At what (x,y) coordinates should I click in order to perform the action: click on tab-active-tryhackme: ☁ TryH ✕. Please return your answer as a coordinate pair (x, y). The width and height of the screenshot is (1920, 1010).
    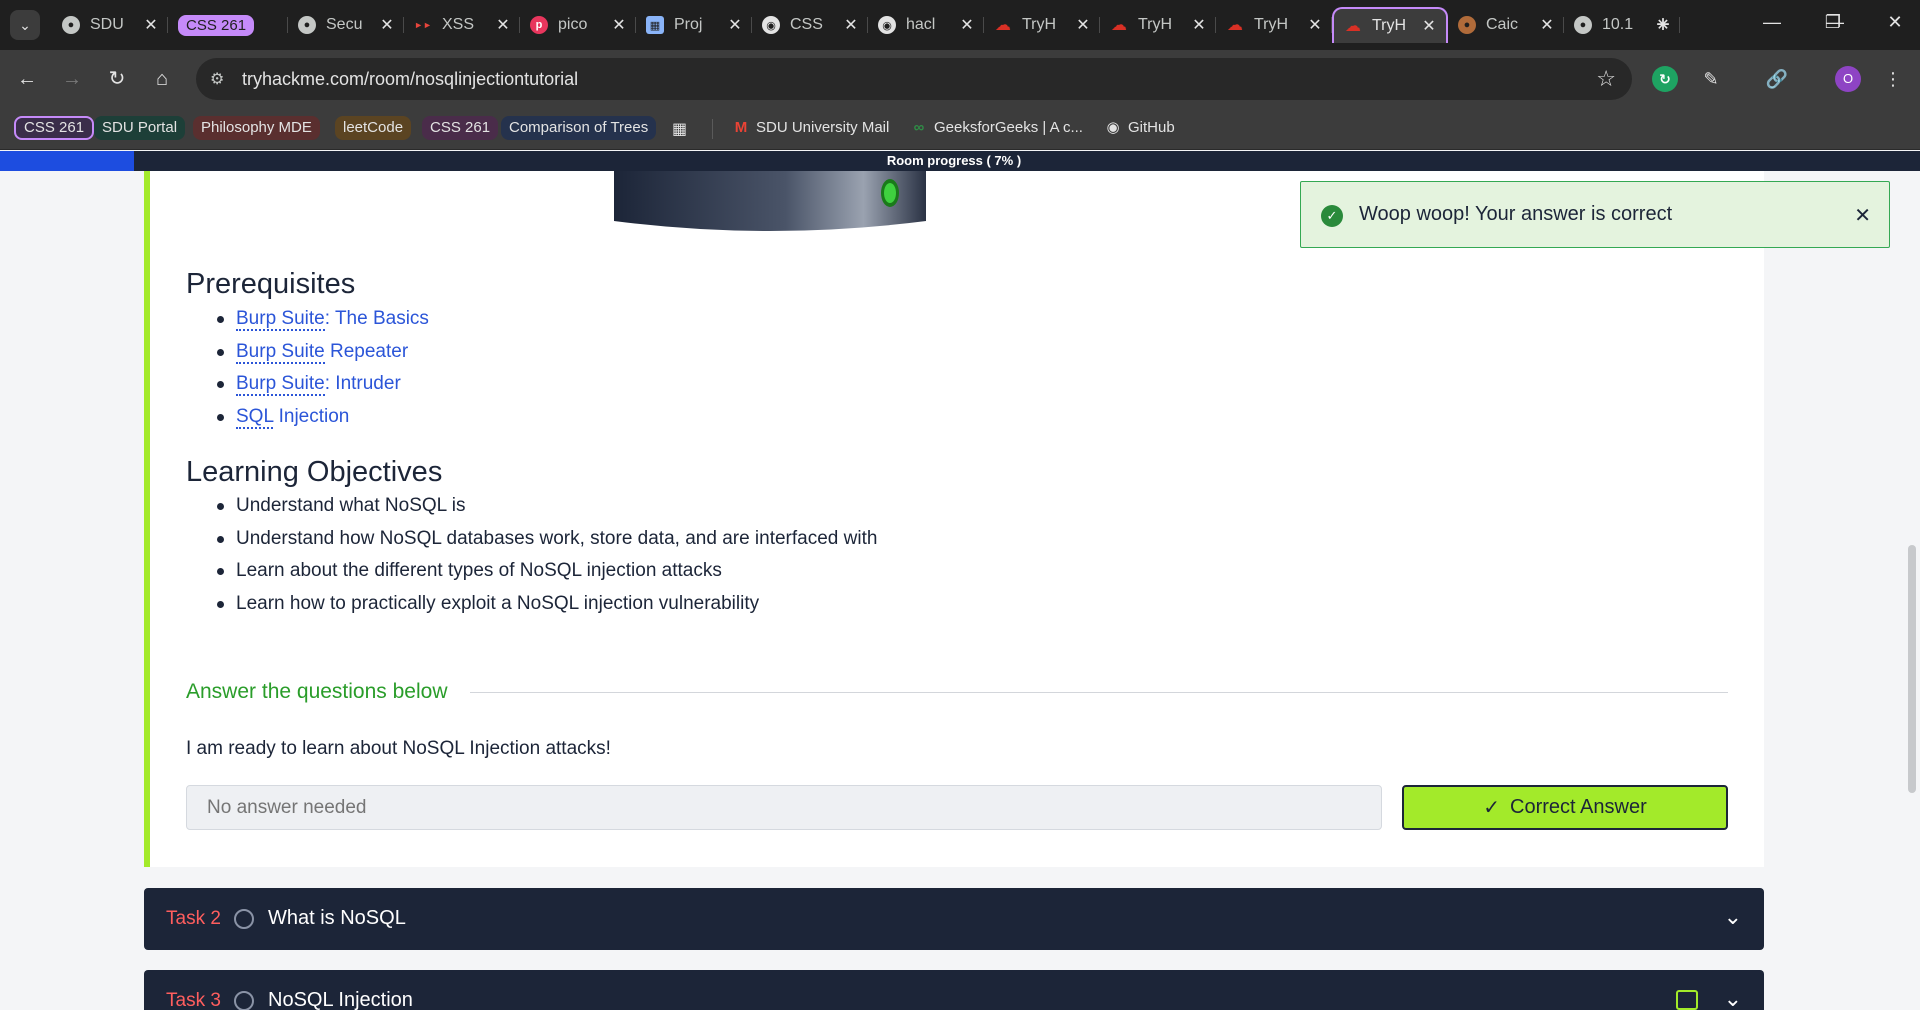
    Looking at the image, I should click on (1390, 25).